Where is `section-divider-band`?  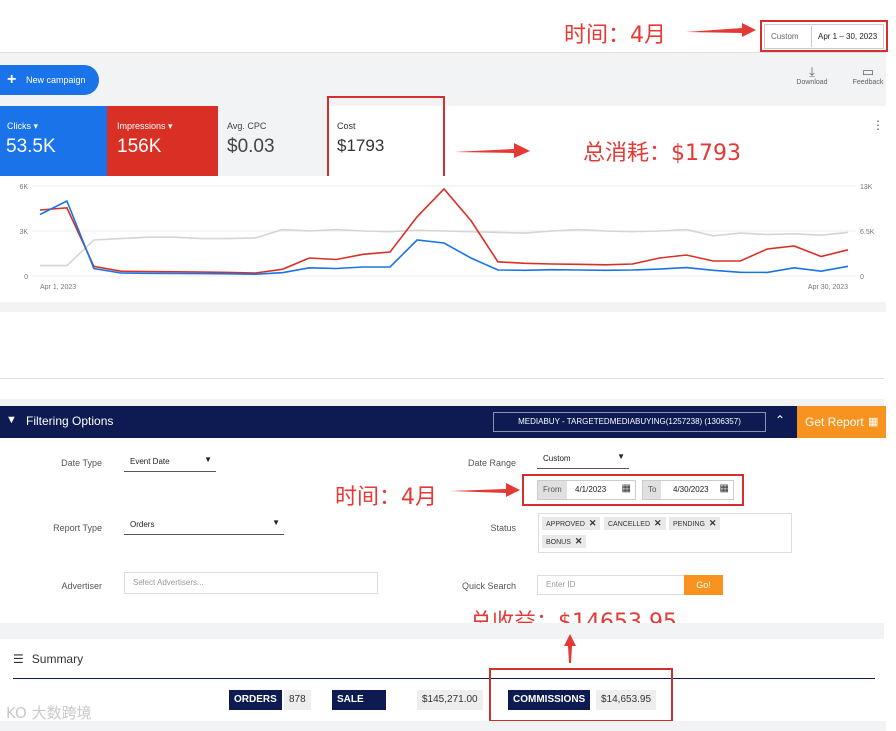
section-divider-band is located at coordinates (442, 402).